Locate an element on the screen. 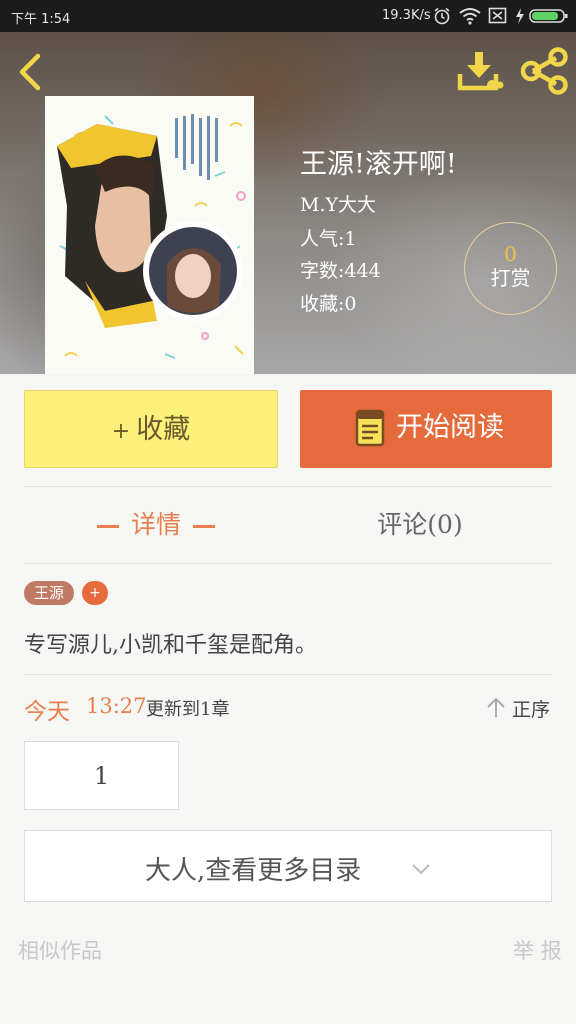 The height and width of the screenshot is (1024, 576). battery-icon is located at coordinates (548, 16).